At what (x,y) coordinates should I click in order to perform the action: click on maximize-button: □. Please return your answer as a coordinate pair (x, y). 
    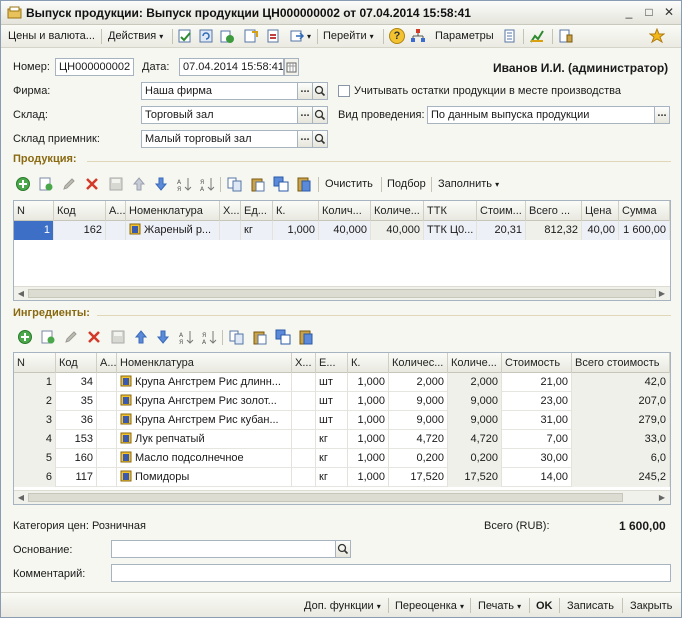
    Looking at the image, I should click on (649, 12).